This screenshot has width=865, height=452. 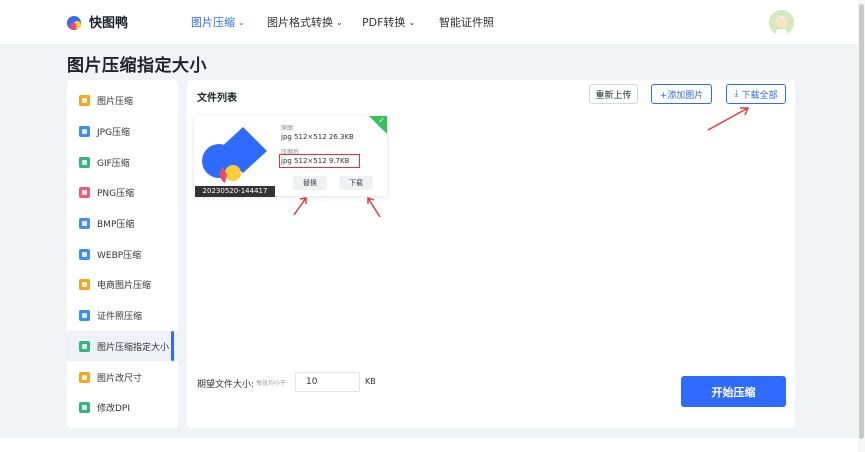 What do you see at coordinates (356, 183) in the screenshot?
I see `download-button: 下载` at bounding box center [356, 183].